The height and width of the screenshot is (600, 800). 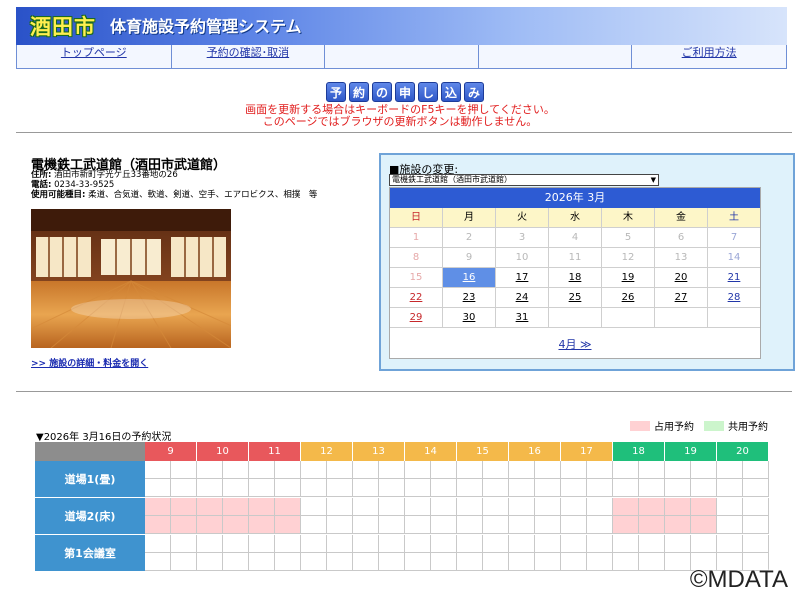 What do you see at coordinates (709, 53) in the screenshot?
I see `nav-link-guide: ご利用方法` at bounding box center [709, 53].